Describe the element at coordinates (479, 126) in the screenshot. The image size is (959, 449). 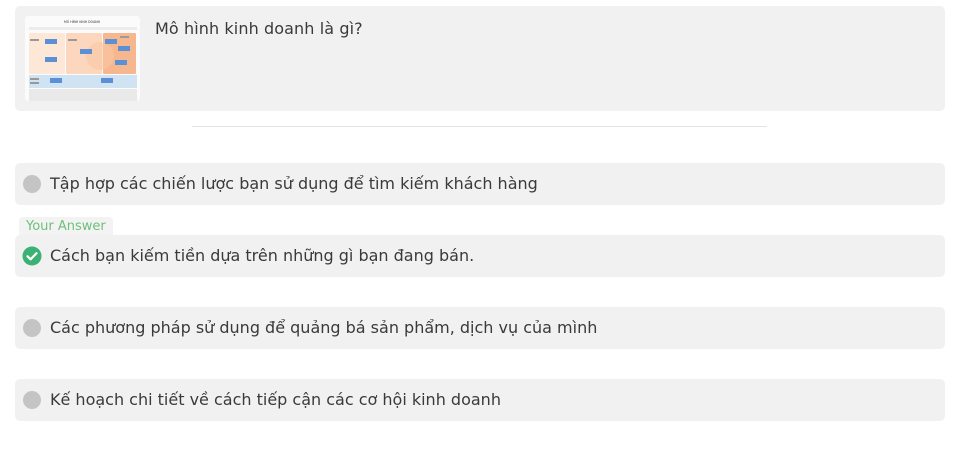
I see `divider` at that location.